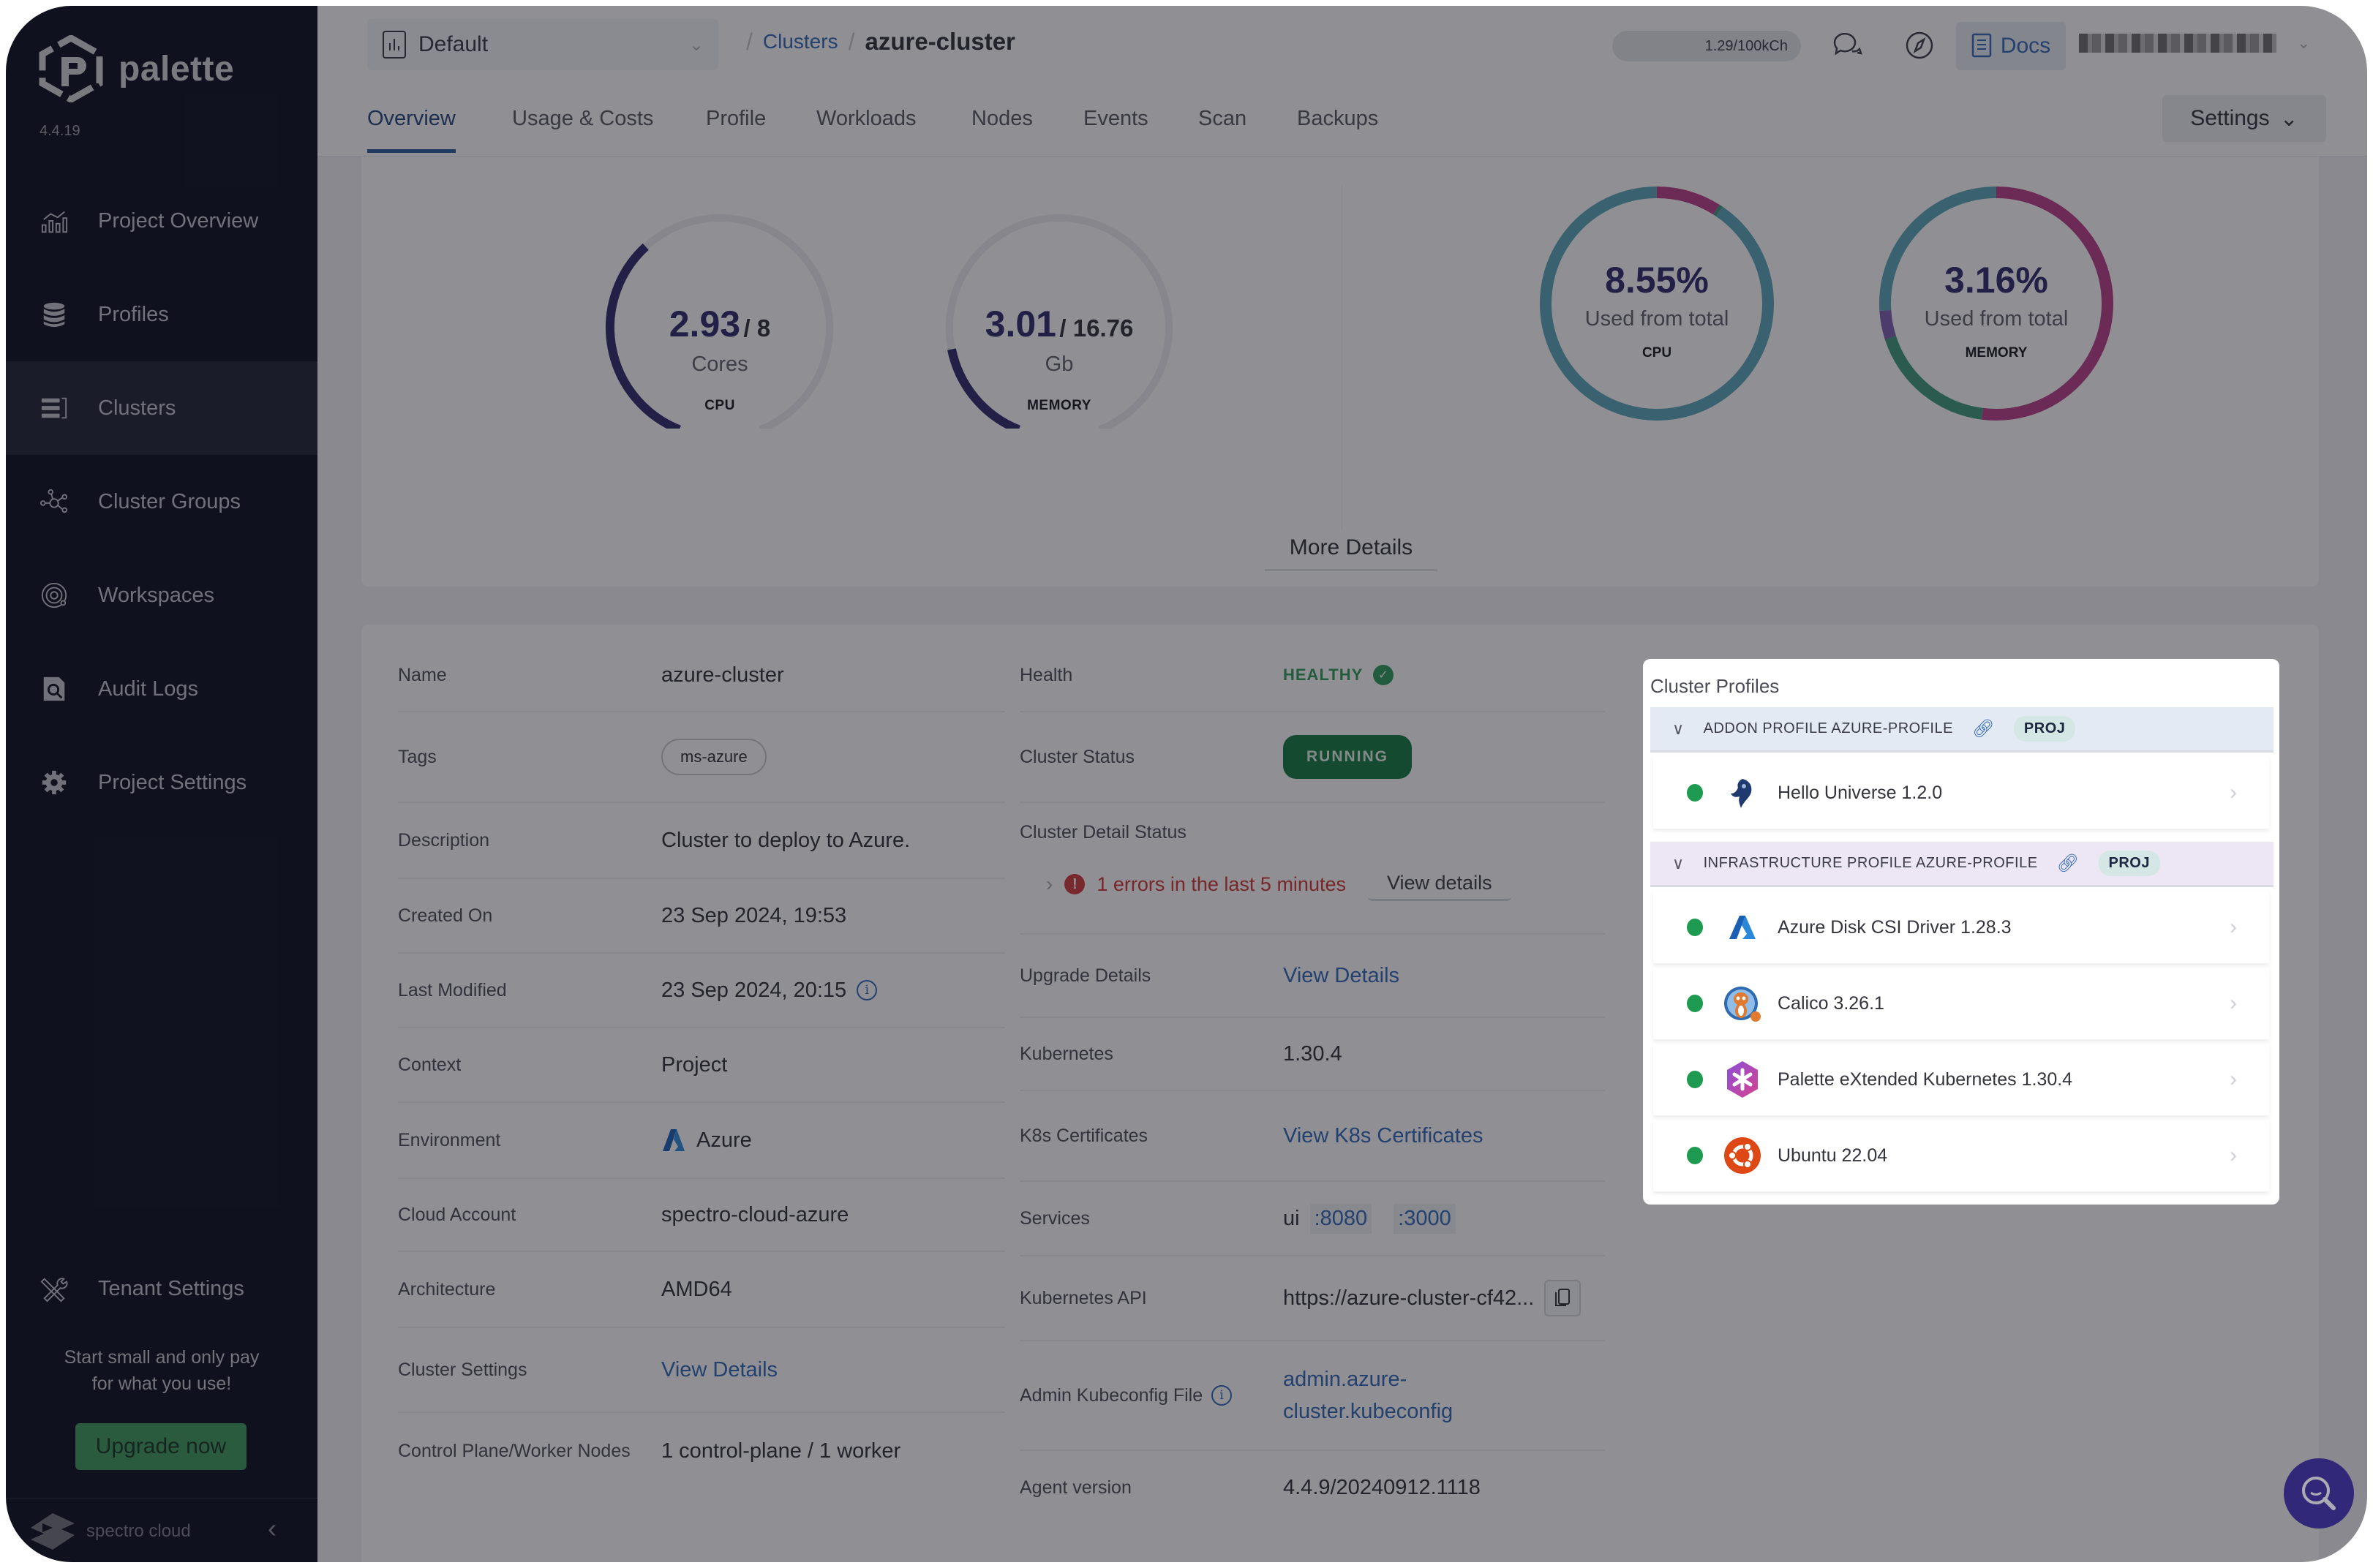  Describe the element at coordinates (162, 782) in the screenshot. I see `sidebar-item-project-settings: Project Settings` at that location.